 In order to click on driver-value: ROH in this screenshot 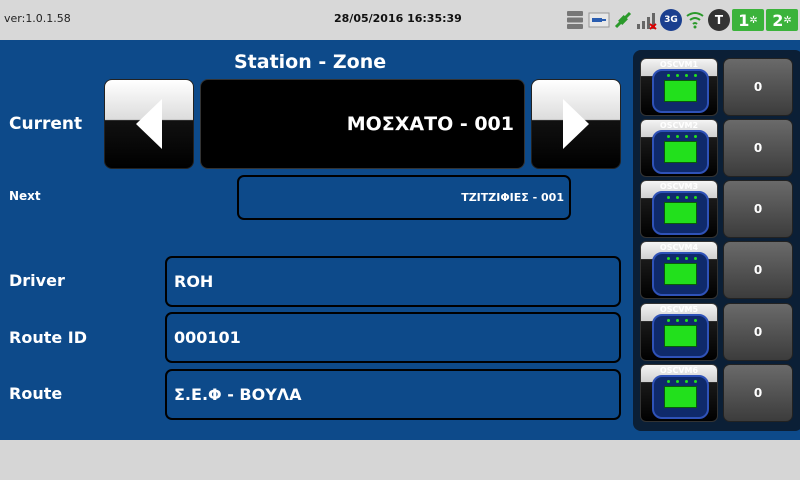, I will do `click(194, 281)`.